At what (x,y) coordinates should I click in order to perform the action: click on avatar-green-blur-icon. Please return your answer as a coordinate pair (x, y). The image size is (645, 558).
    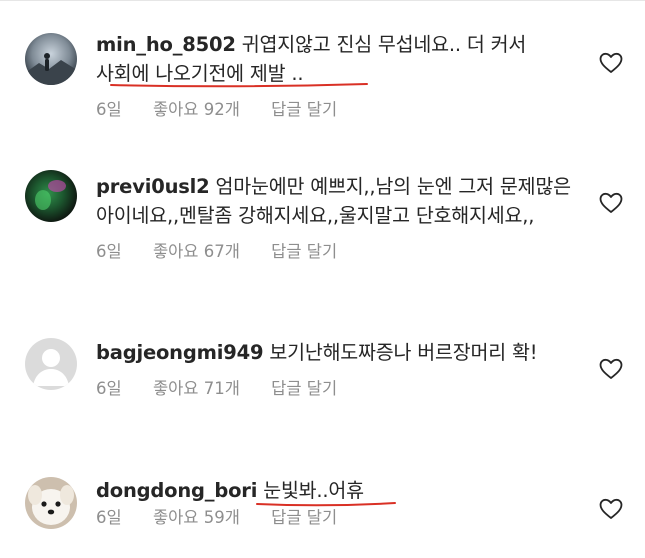
    Looking at the image, I should click on (51, 196).